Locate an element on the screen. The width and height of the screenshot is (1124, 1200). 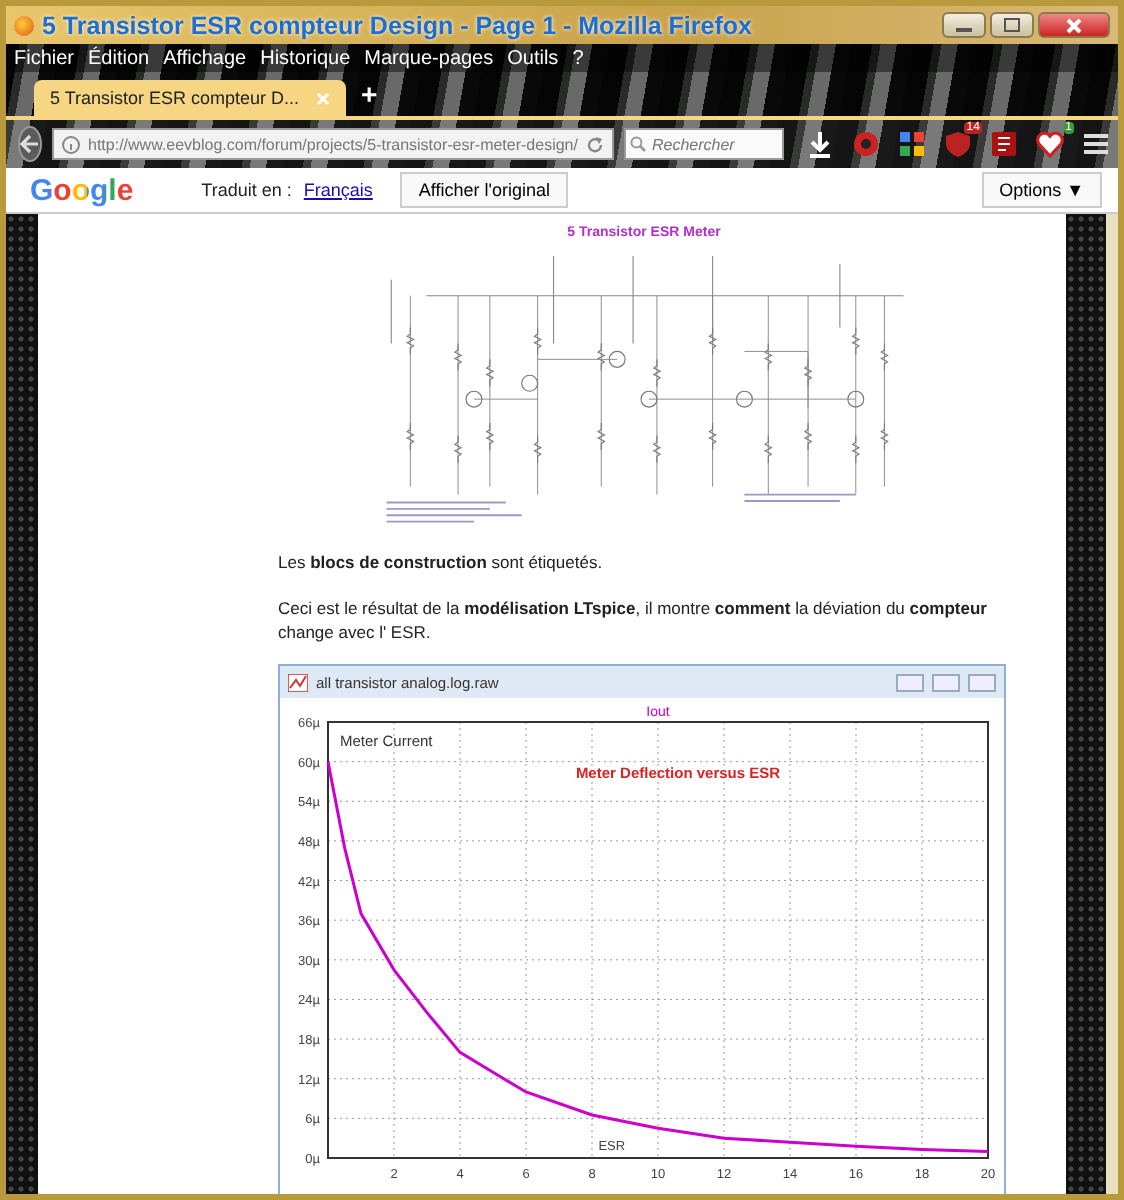
language-link: Français is located at coordinates (338, 190).